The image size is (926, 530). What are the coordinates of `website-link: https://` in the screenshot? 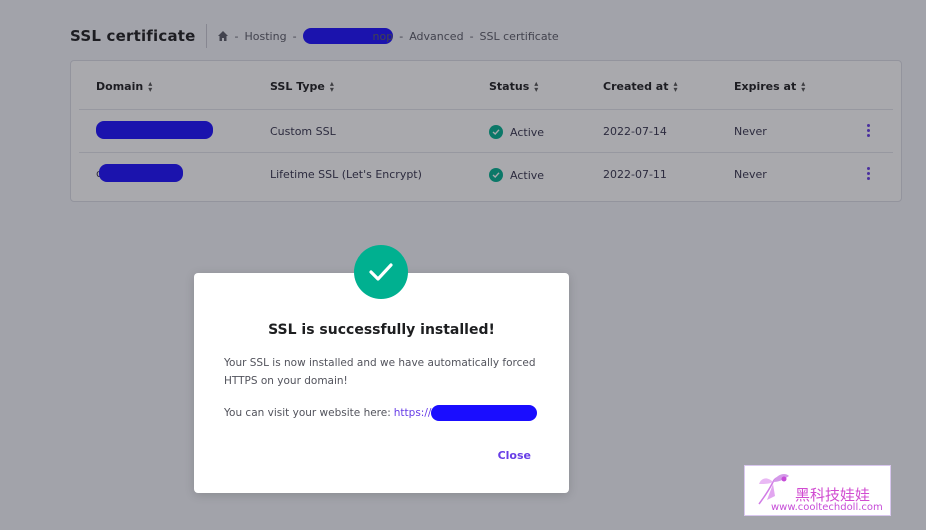 It's located at (466, 413).